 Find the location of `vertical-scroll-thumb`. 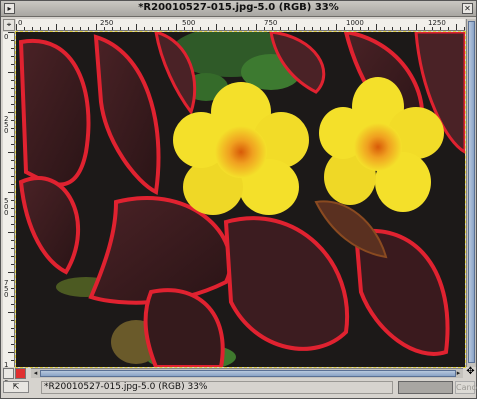

vertical-scroll-thumb is located at coordinates (471, 192).